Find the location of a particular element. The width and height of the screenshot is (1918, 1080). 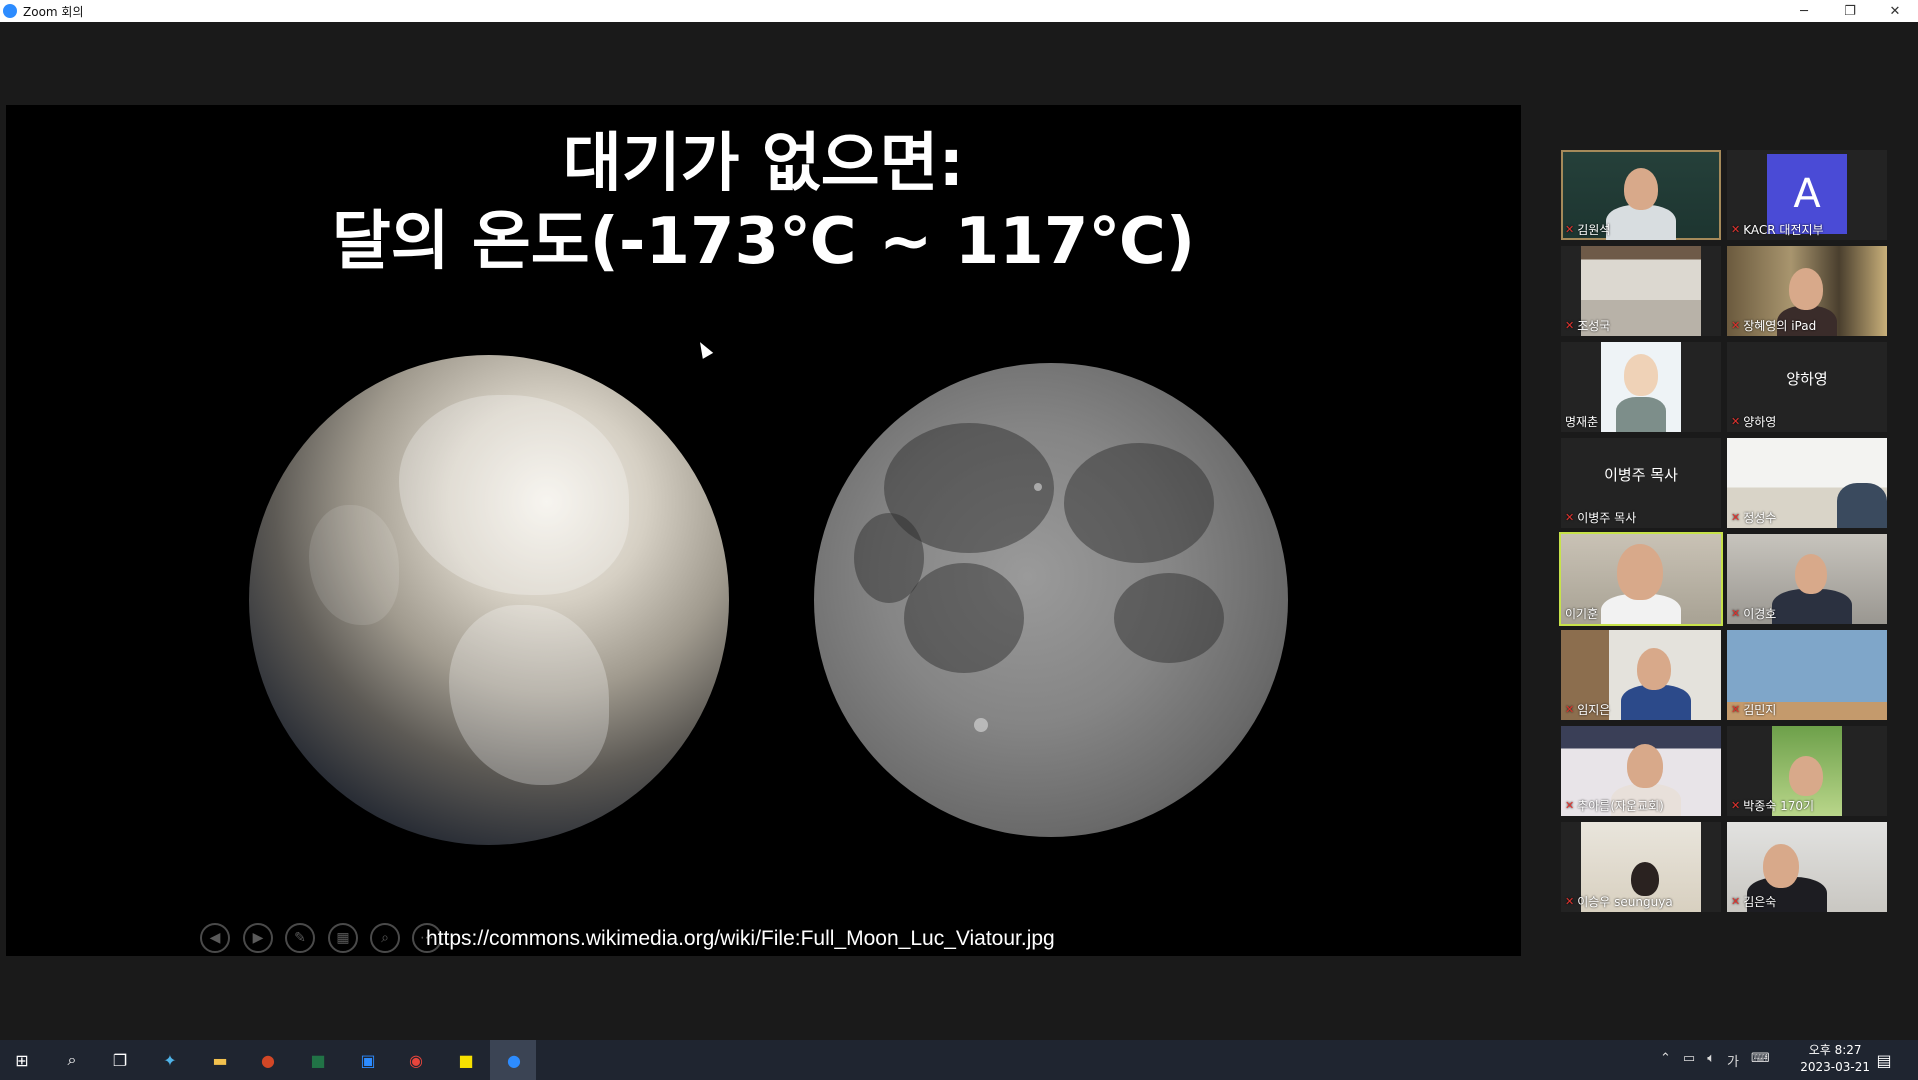

participant-tile: 이병주 목사 ✕ 이병주 목사 is located at coordinates (1641, 483).